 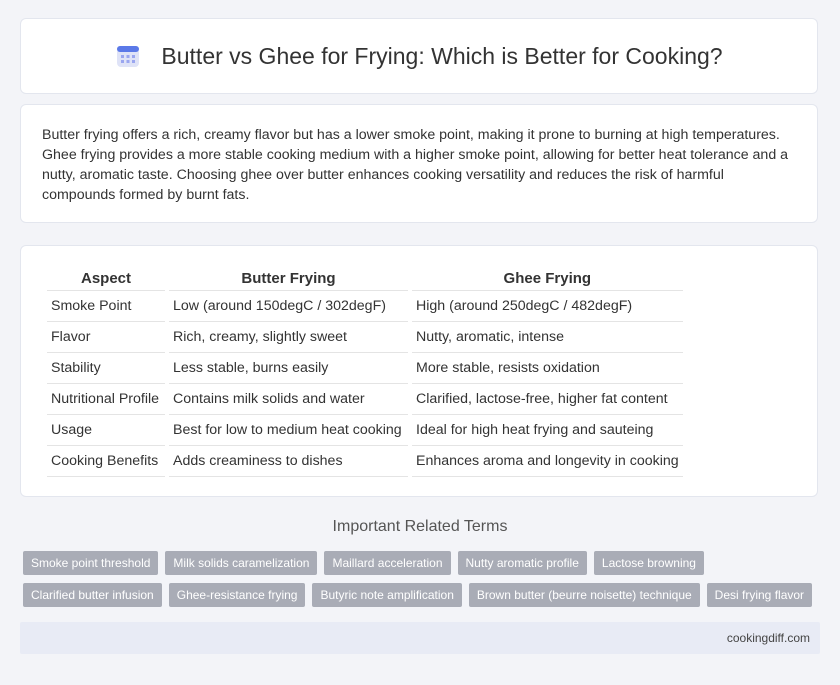 What do you see at coordinates (92, 595) in the screenshot?
I see `tag: Clarified butter infusion` at bounding box center [92, 595].